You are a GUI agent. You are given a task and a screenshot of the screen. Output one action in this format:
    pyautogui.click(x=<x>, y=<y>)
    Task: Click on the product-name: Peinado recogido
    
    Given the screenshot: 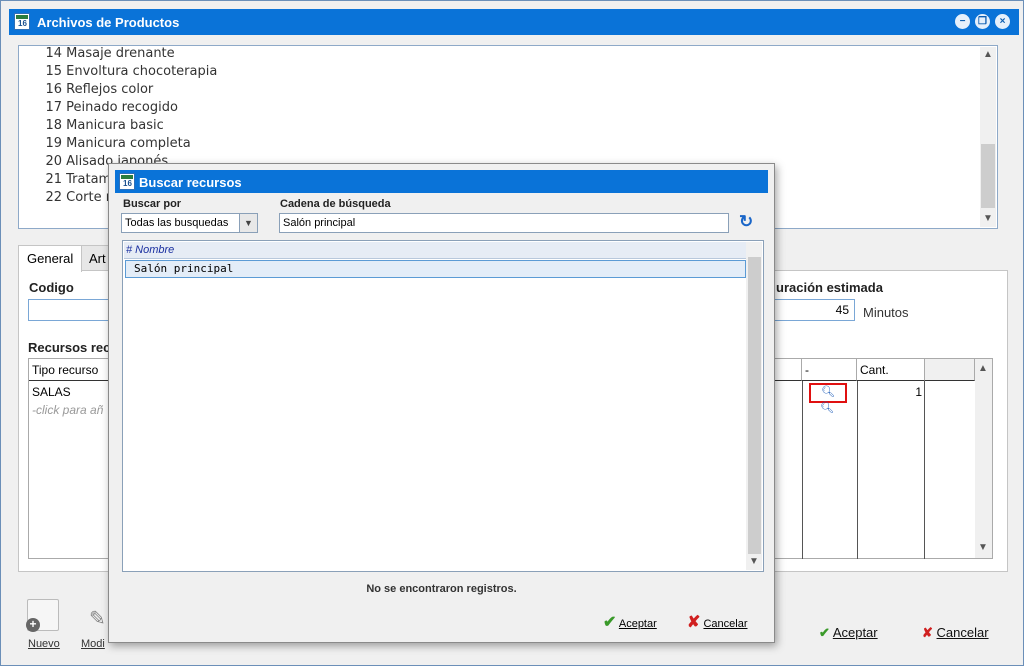 What is the action you would take?
    pyautogui.click(x=122, y=107)
    